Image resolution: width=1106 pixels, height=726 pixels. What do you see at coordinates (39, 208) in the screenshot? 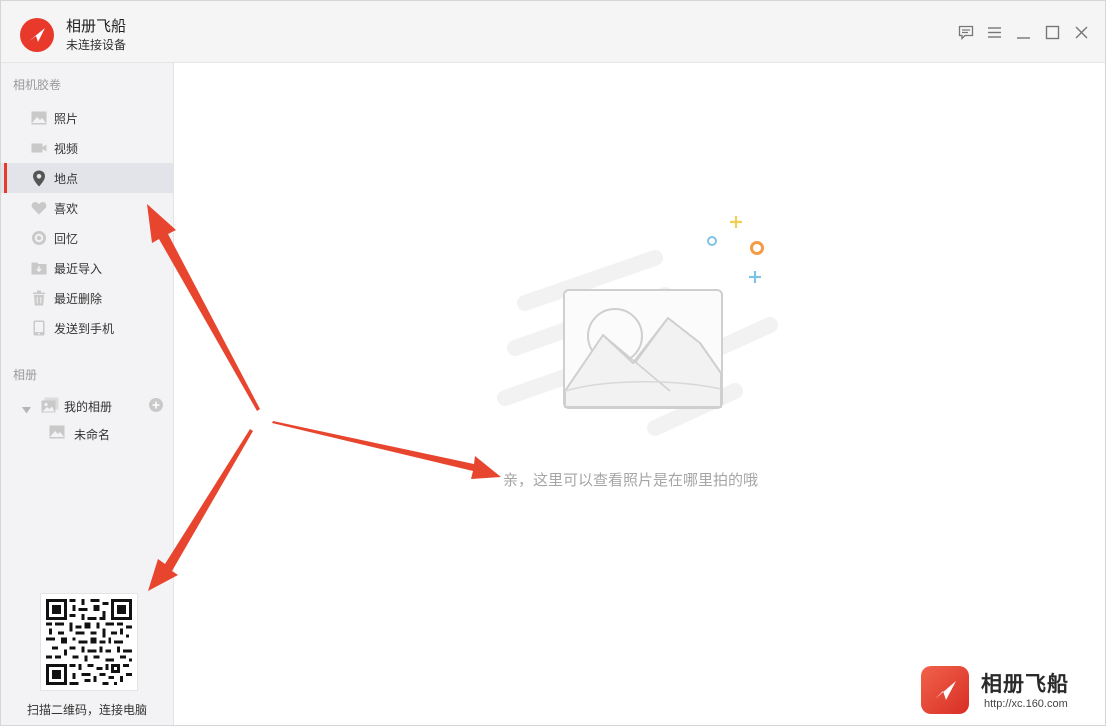
I see `heart-icon` at bounding box center [39, 208].